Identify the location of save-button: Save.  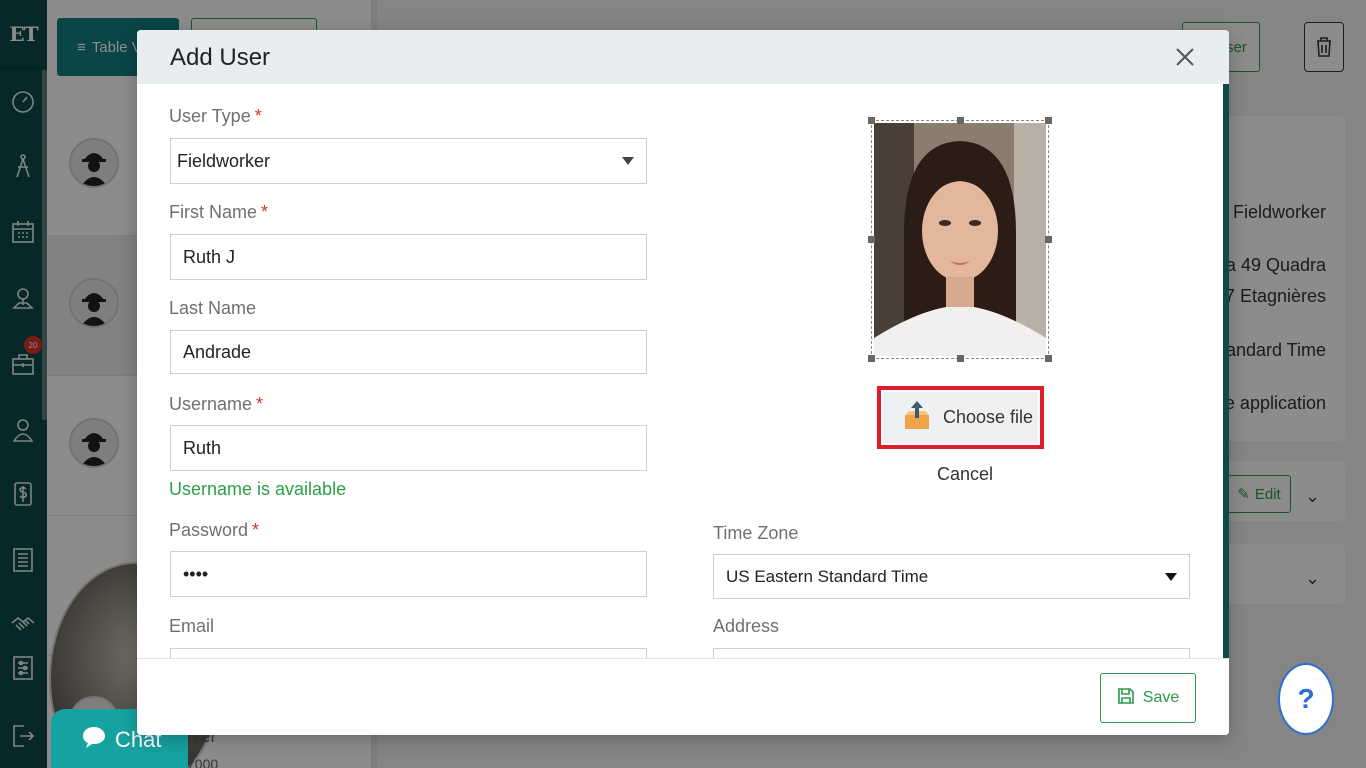
(1148, 698).